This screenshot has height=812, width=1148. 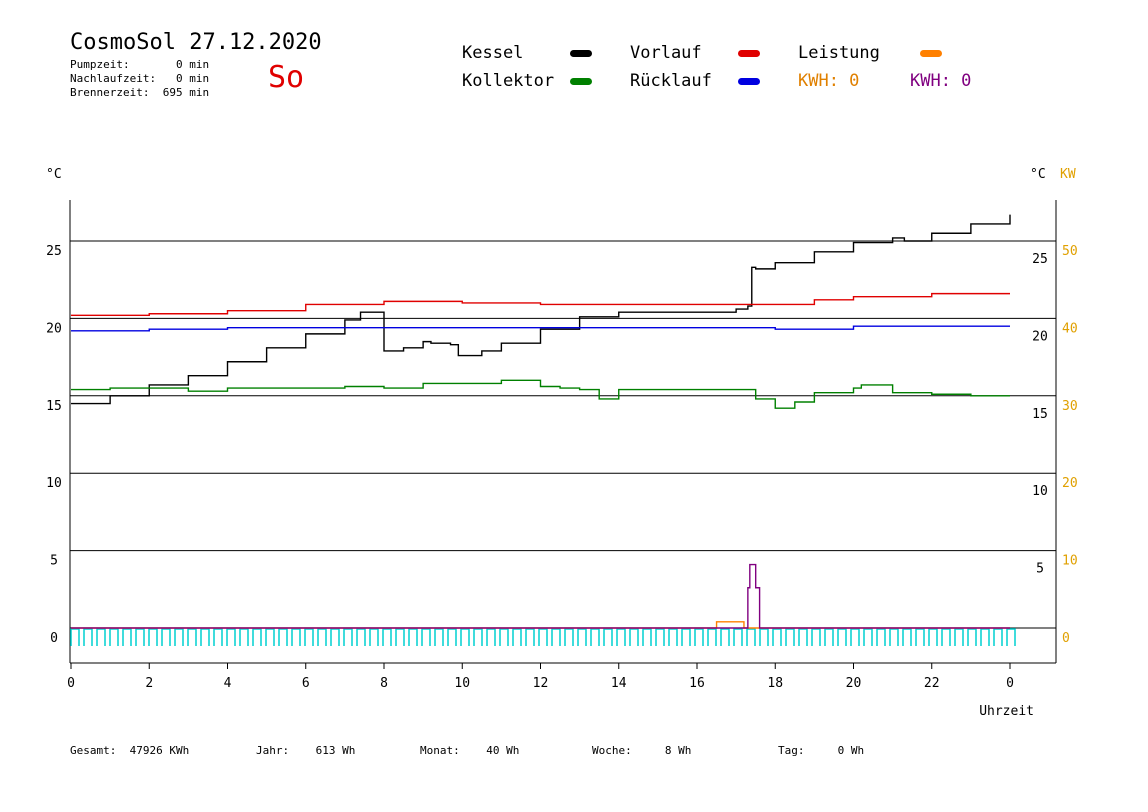 What do you see at coordinates (932, 683) in the screenshot?
I see `x-tick-label: 22` at bounding box center [932, 683].